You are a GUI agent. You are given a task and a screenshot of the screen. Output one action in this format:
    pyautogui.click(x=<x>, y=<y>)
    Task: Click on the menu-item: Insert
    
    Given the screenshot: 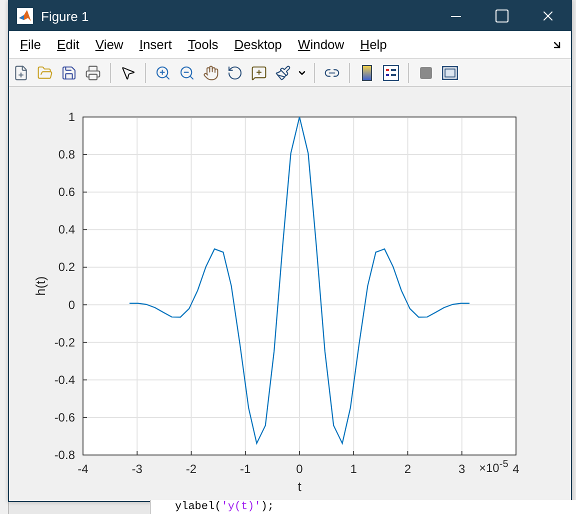 What is the action you would take?
    pyautogui.click(x=155, y=44)
    